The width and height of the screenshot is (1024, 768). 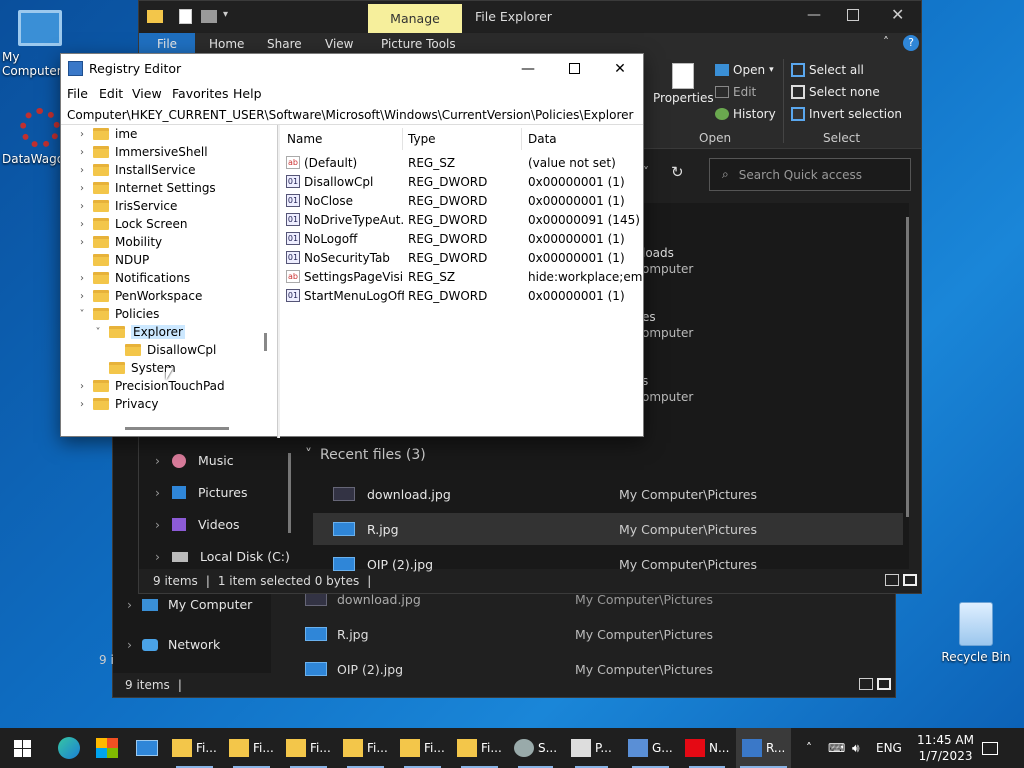 What do you see at coordinates (167, 44) in the screenshot?
I see `tab-file: File` at bounding box center [167, 44].